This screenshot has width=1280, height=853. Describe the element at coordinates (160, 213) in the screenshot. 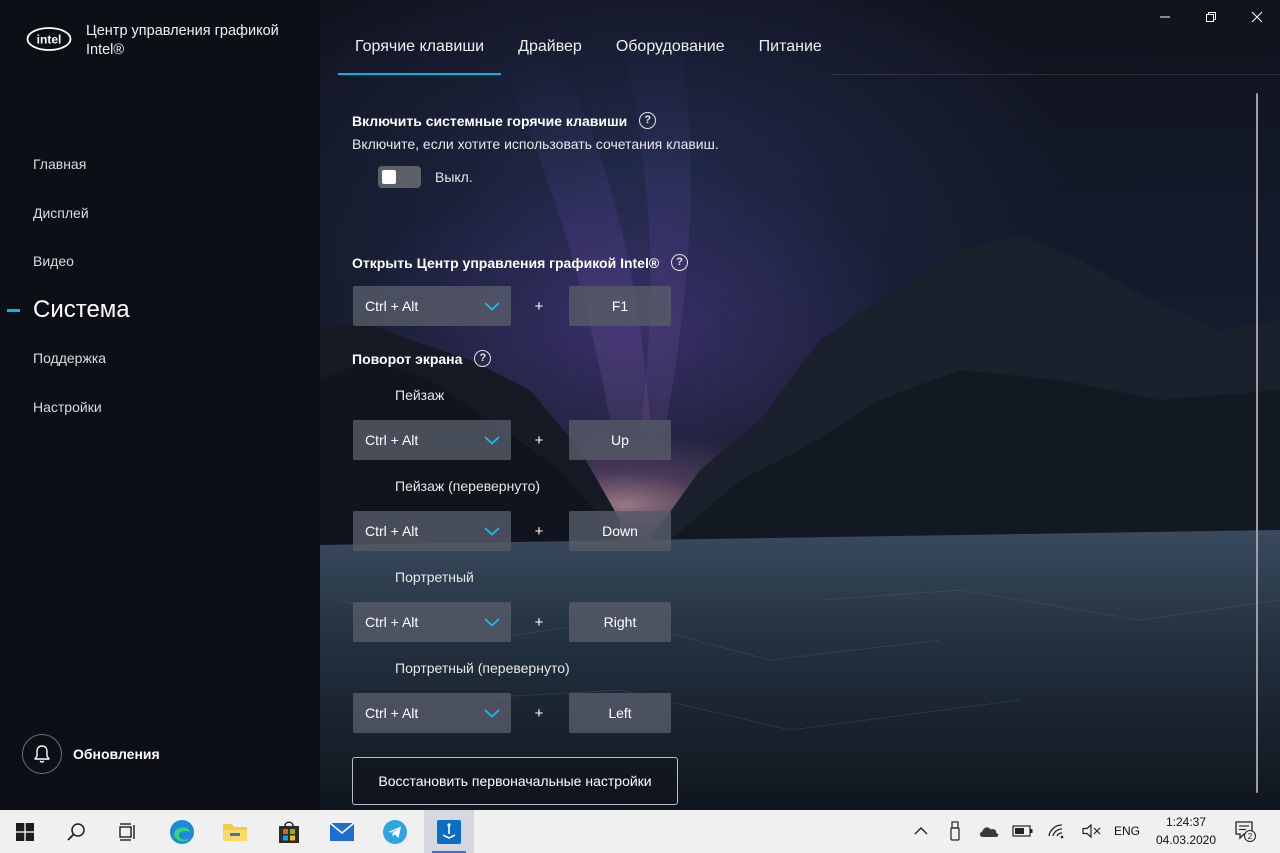

I see `sidebar-item-display: Дисплей` at that location.